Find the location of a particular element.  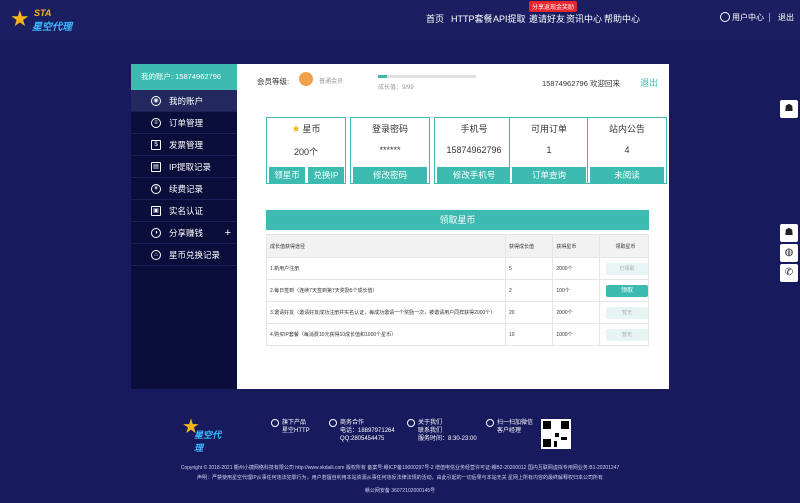

order-query-button: 订单查询 is located at coordinates (549, 175).